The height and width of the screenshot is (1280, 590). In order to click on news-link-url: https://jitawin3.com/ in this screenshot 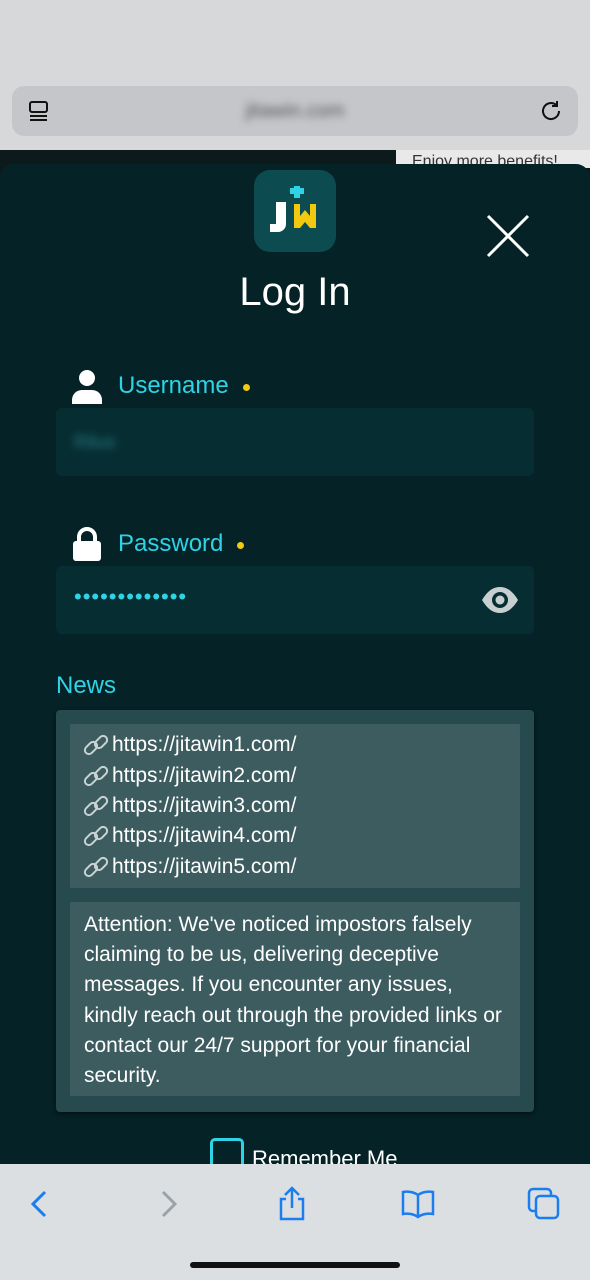, I will do `click(204, 806)`.